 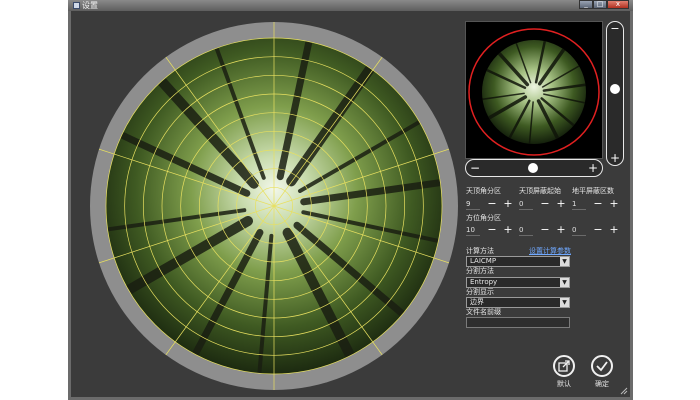 I want to click on zoom-slider-thumb, so click(x=615, y=89).